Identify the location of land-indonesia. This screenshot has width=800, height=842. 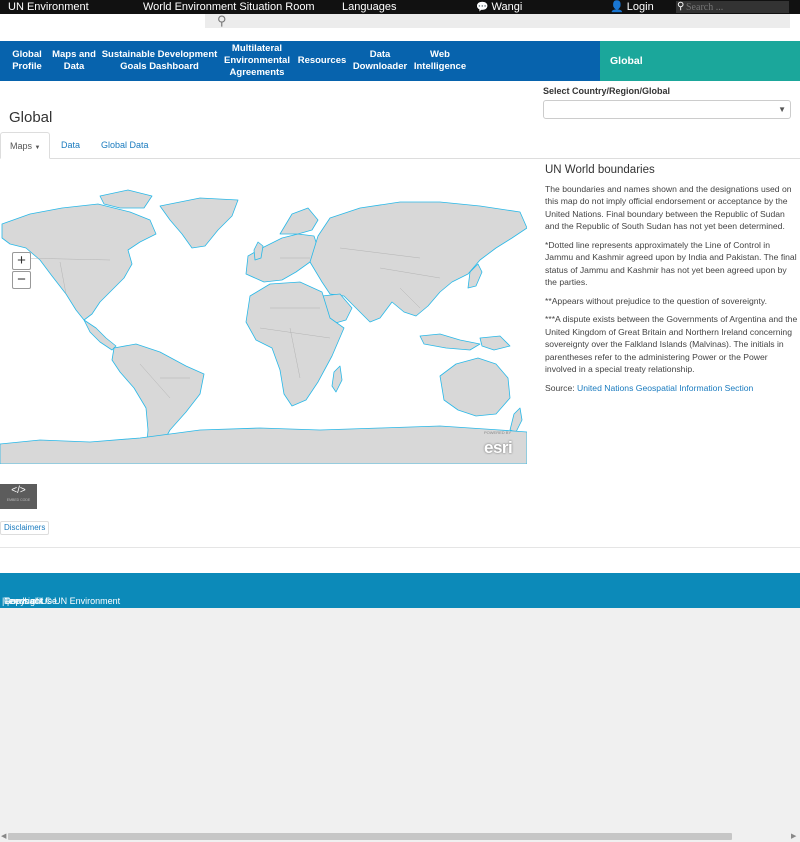
(450, 342).